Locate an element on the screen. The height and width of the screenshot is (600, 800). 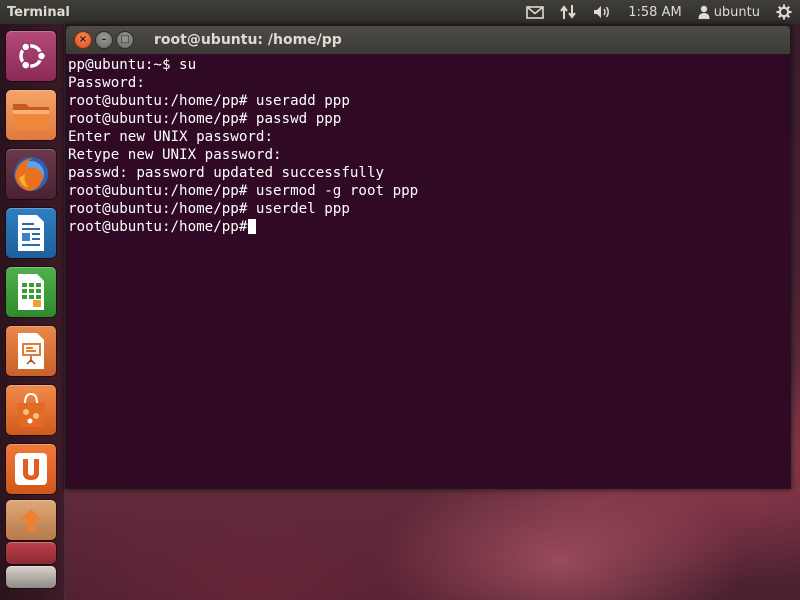
network-icon is located at coordinates (568, 12).